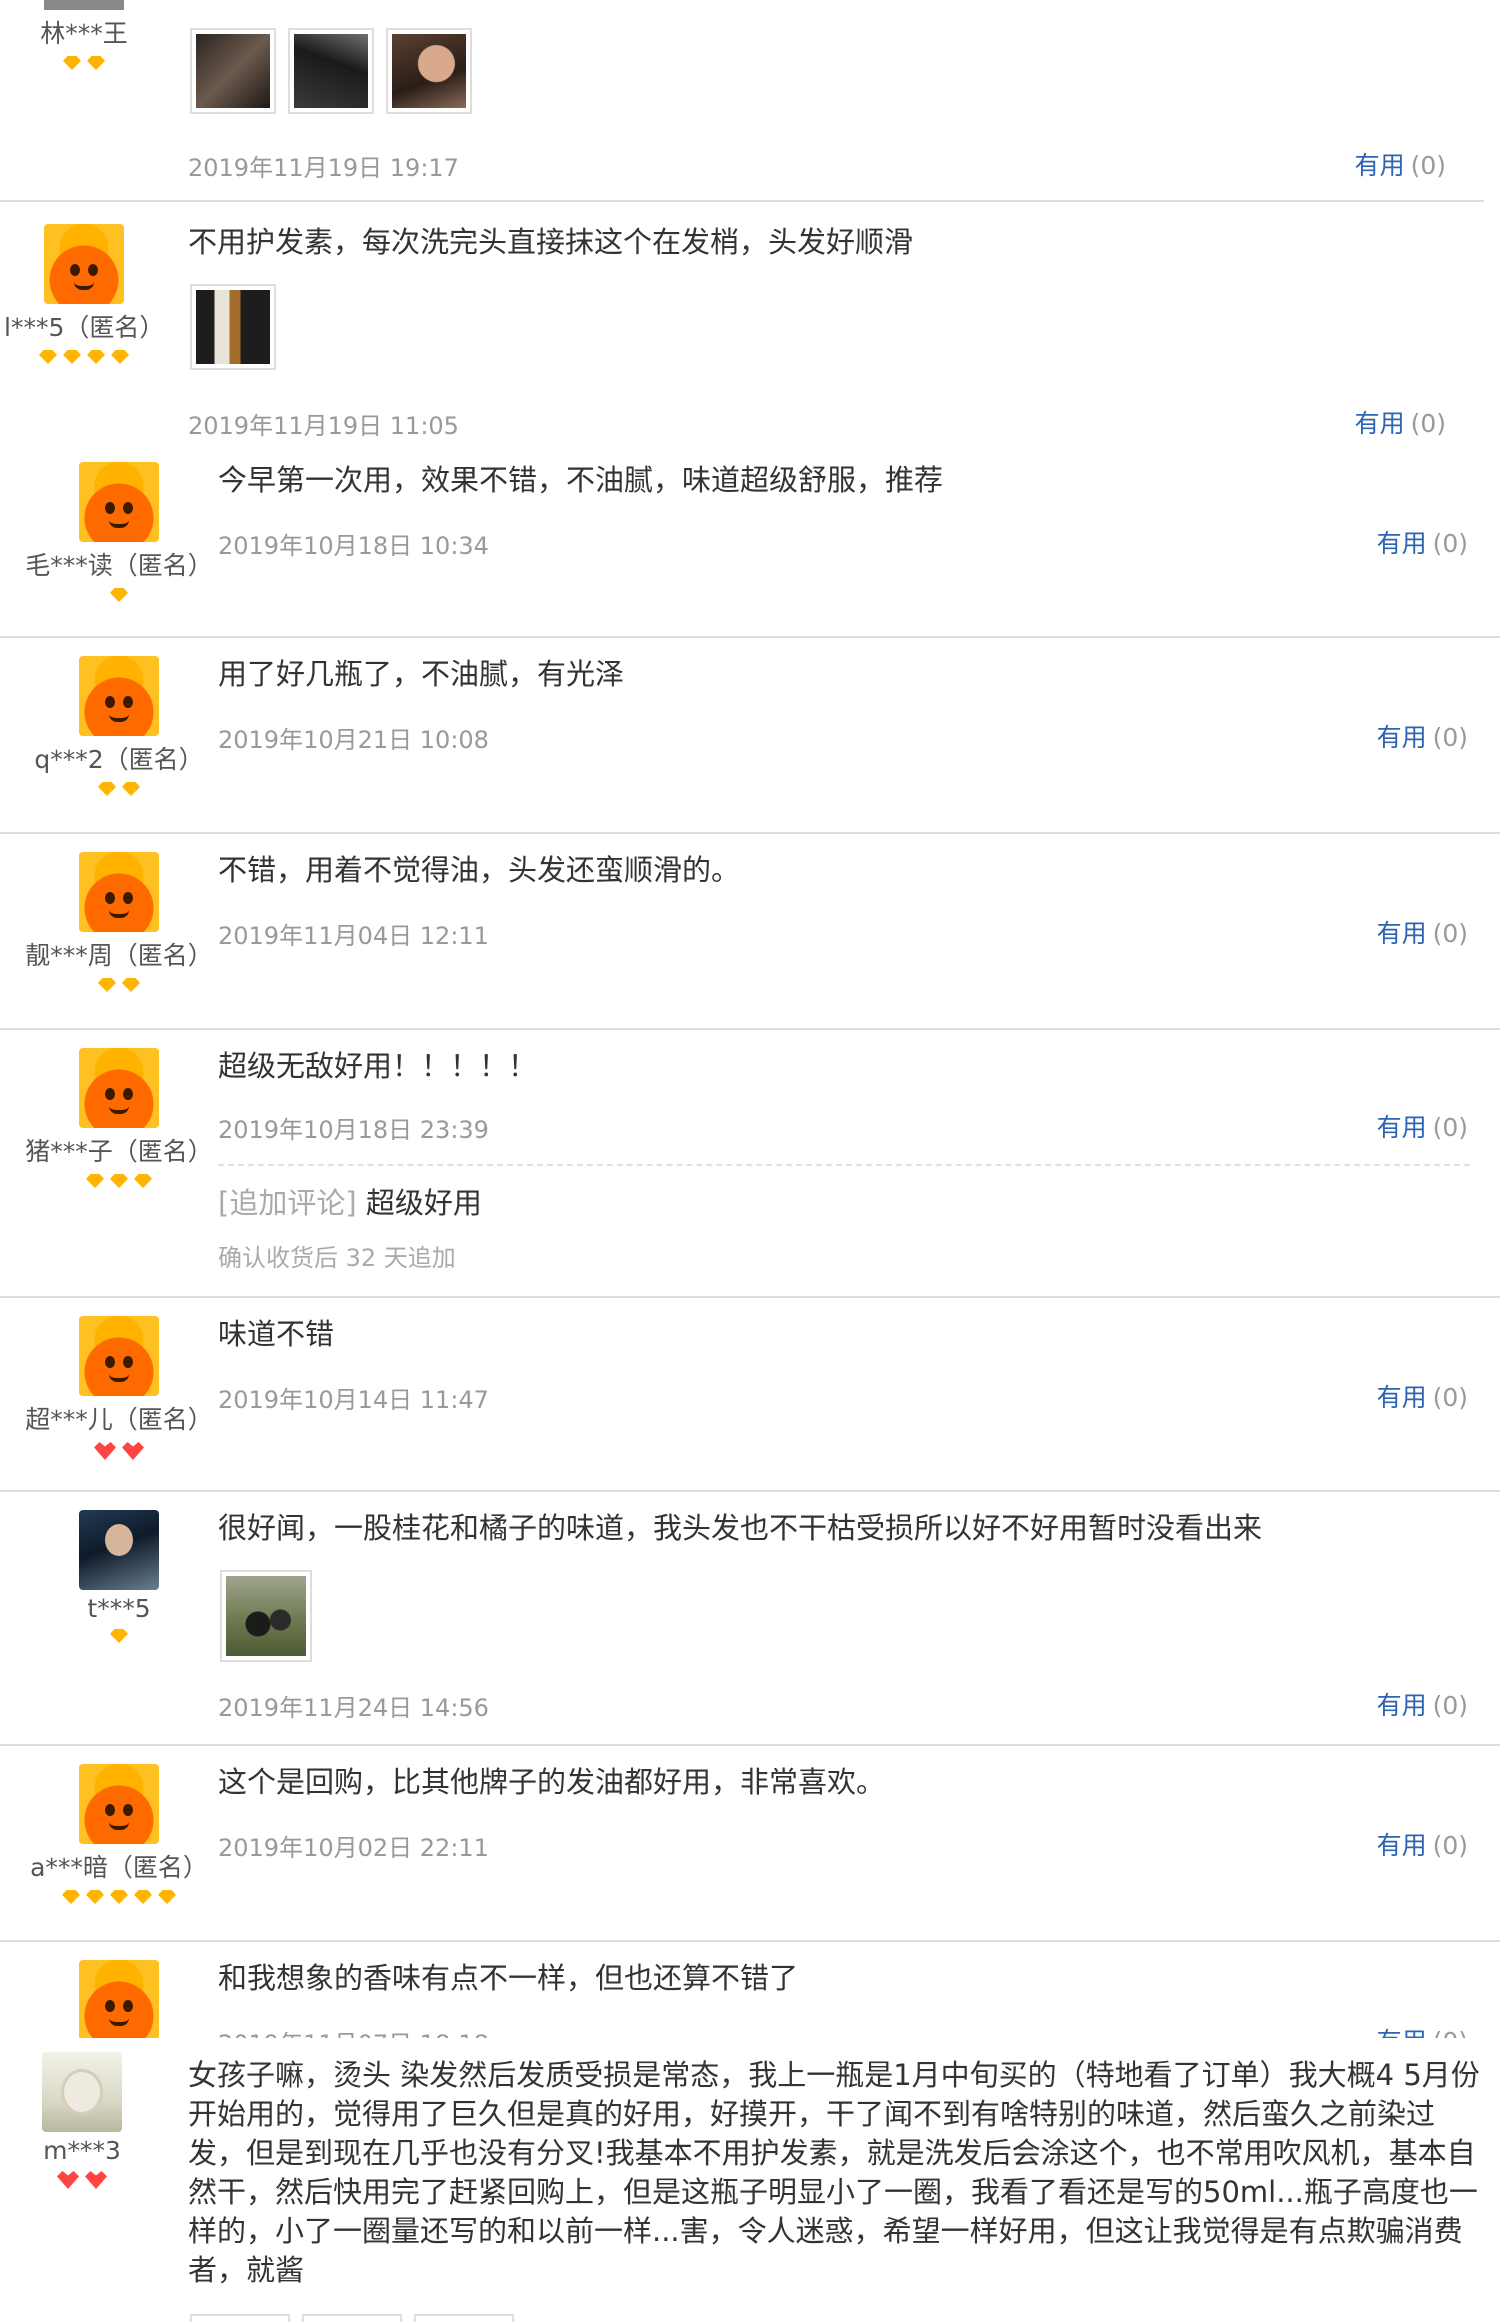 The height and width of the screenshot is (2322, 1500). Describe the element at coordinates (119, 564) in the screenshot. I see `username: 毛***读（匿名）` at that location.